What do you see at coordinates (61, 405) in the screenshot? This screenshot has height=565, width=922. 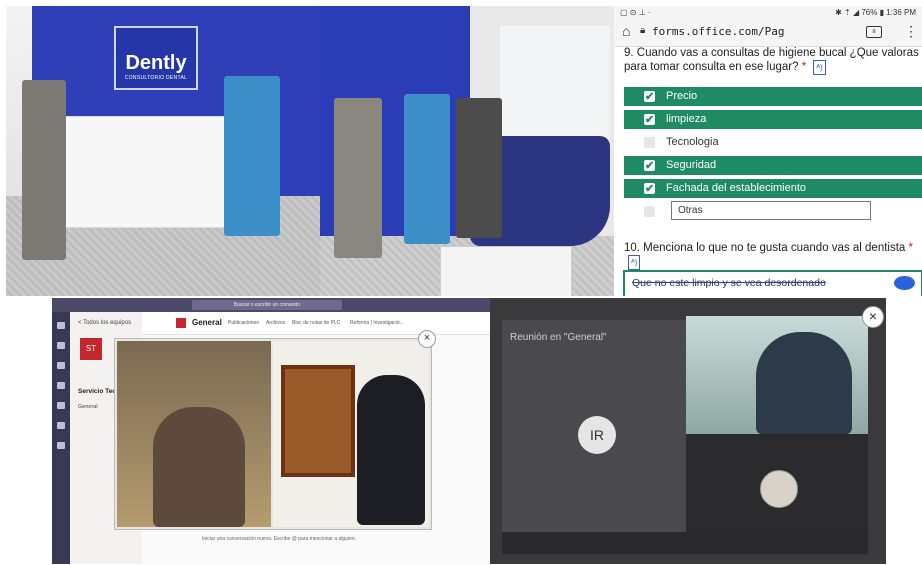 I see `calendar-icon` at bounding box center [61, 405].